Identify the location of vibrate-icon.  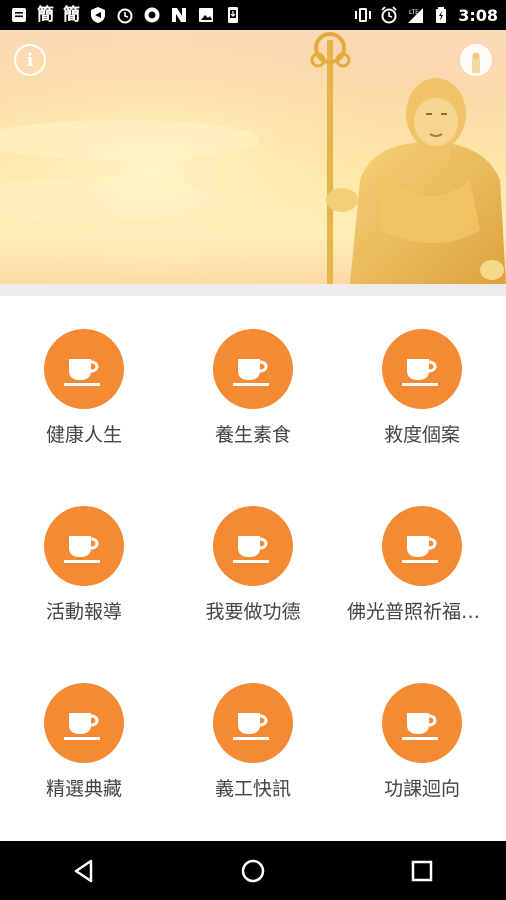
(363, 15).